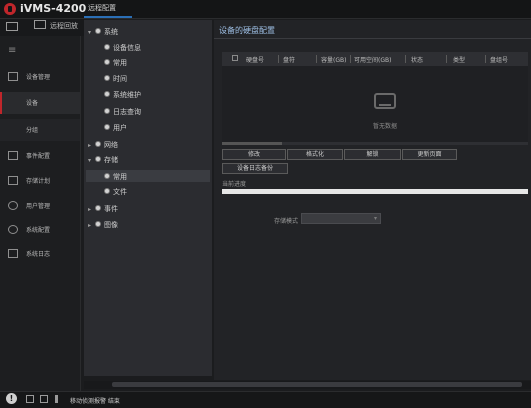 The image size is (531, 408). What do you see at coordinates (235, 58) in the screenshot?
I see `select-all-checkbox` at bounding box center [235, 58].